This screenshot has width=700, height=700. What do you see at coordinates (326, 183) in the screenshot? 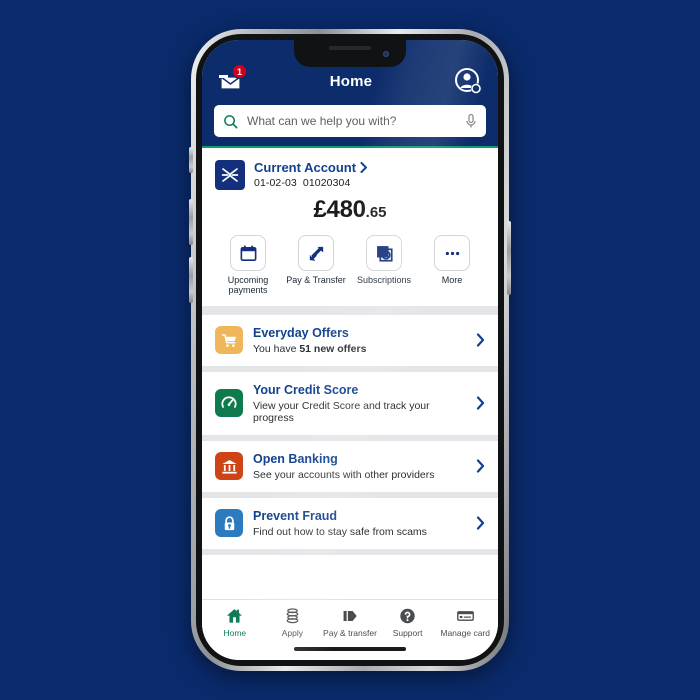
I see `account-number: 01020304` at bounding box center [326, 183].